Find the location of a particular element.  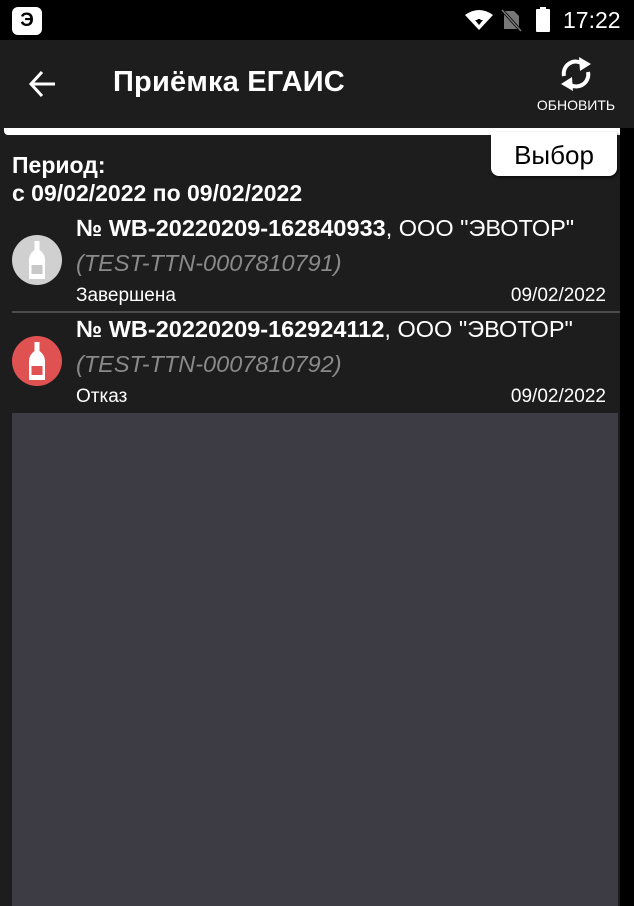

period-range: с 09/02/2022 по 09/02/2022 is located at coordinates (157, 193).